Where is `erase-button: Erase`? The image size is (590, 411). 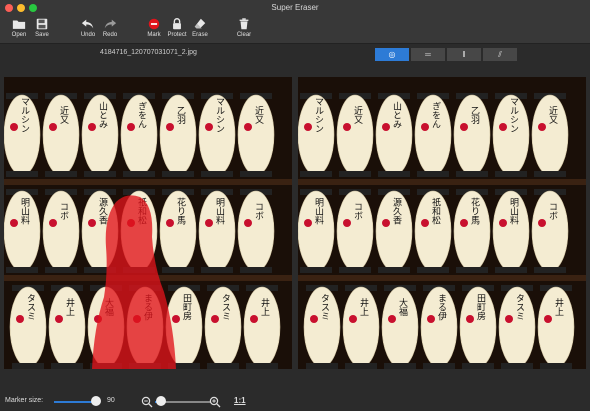
erase-button: Erase is located at coordinates (200, 29).